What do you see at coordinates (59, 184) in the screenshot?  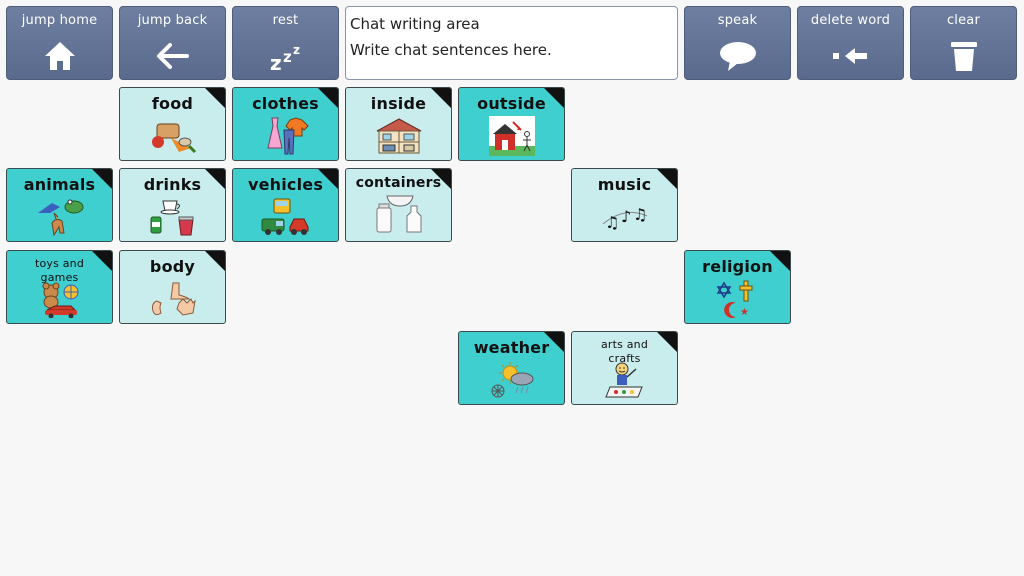 I see `tile-label: animals` at bounding box center [59, 184].